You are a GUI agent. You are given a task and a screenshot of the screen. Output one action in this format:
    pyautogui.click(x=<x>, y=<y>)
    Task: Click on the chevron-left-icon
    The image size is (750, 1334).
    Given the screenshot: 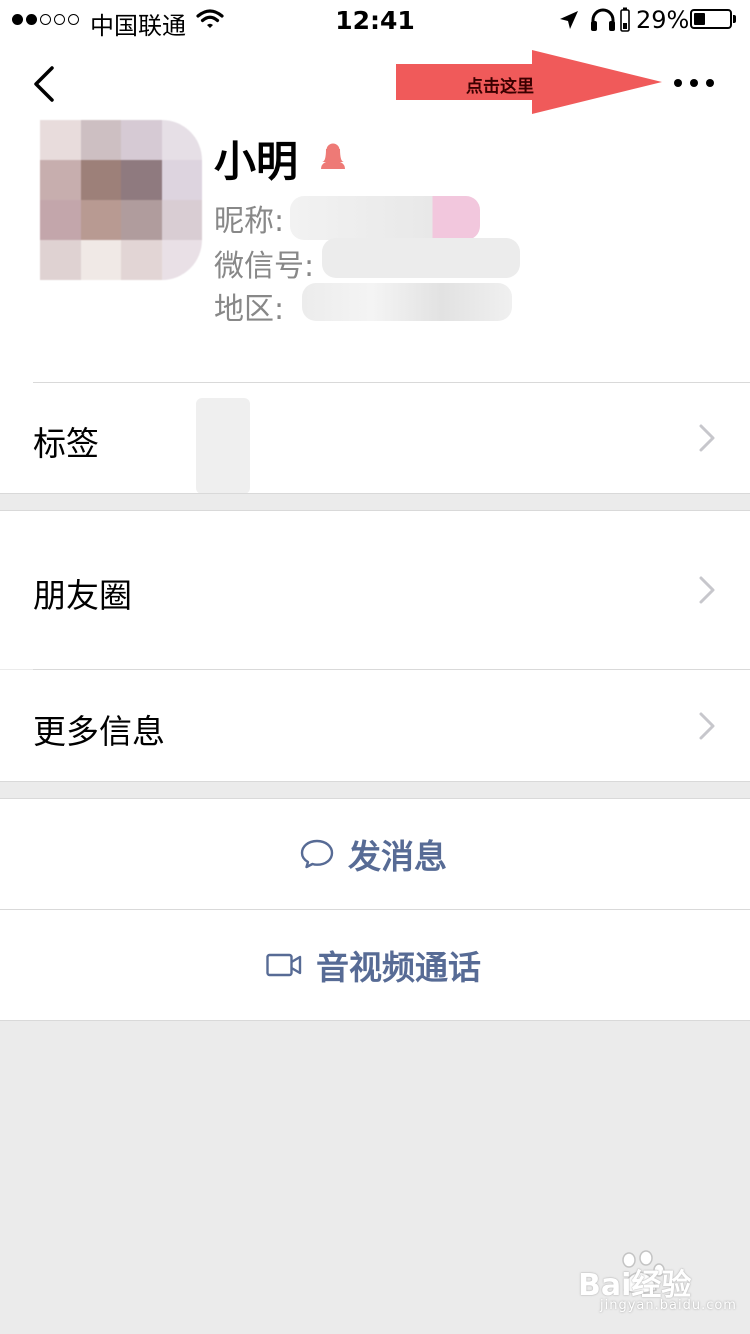 What is the action you would take?
    pyautogui.click(x=44, y=84)
    